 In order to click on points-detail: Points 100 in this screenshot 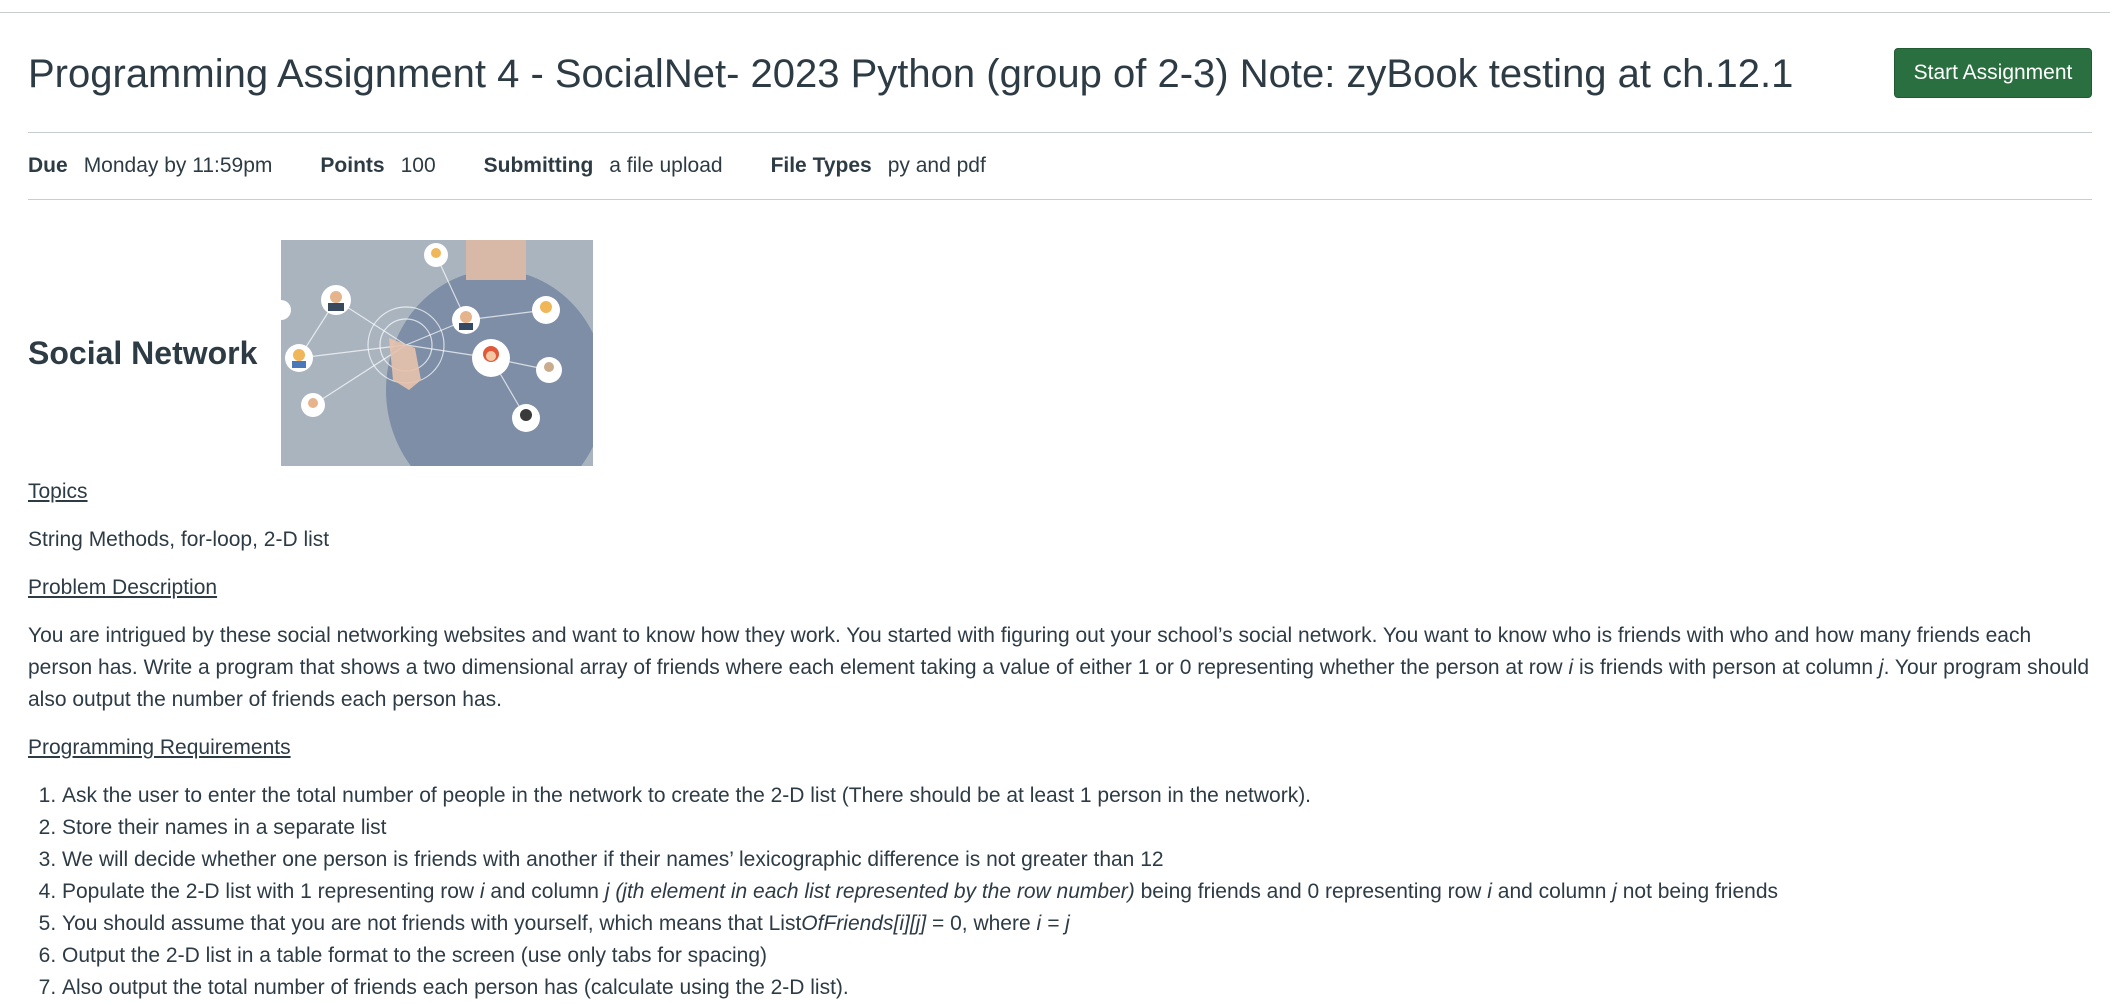, I will do `click(377, 166)`.